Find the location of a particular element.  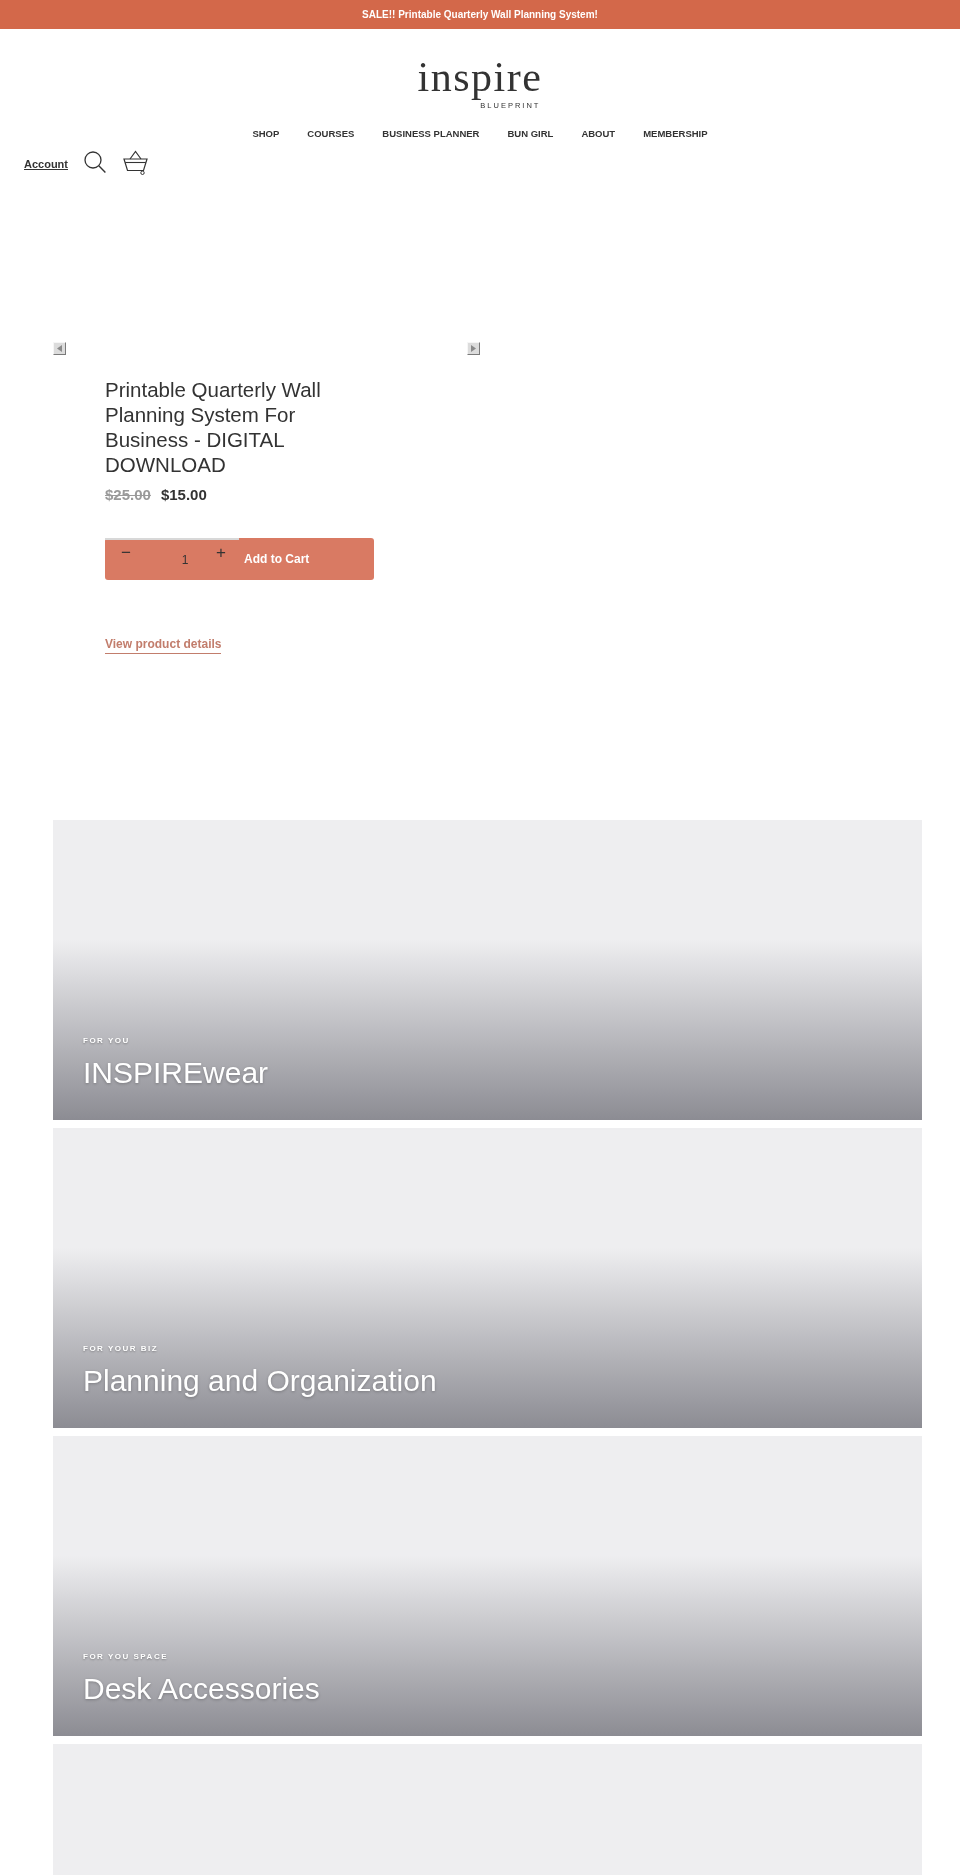

caret-left-icon is located at coordinates (59, 348).